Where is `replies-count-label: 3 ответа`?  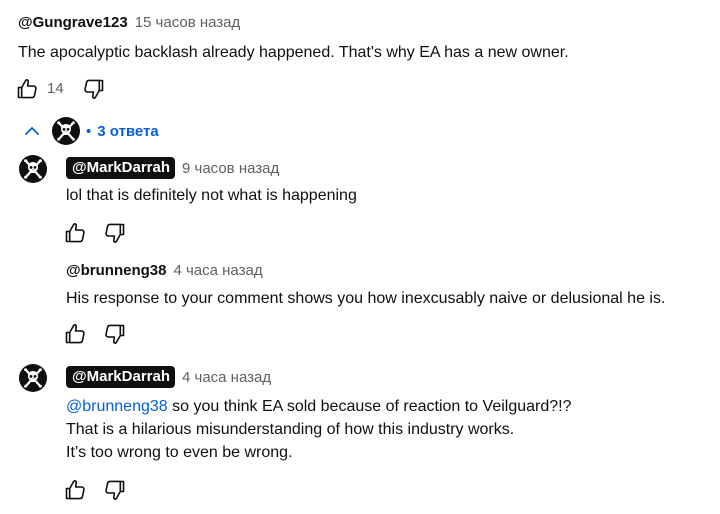 replies-count-label: 3 ответа is located at coordinates (128, 131).